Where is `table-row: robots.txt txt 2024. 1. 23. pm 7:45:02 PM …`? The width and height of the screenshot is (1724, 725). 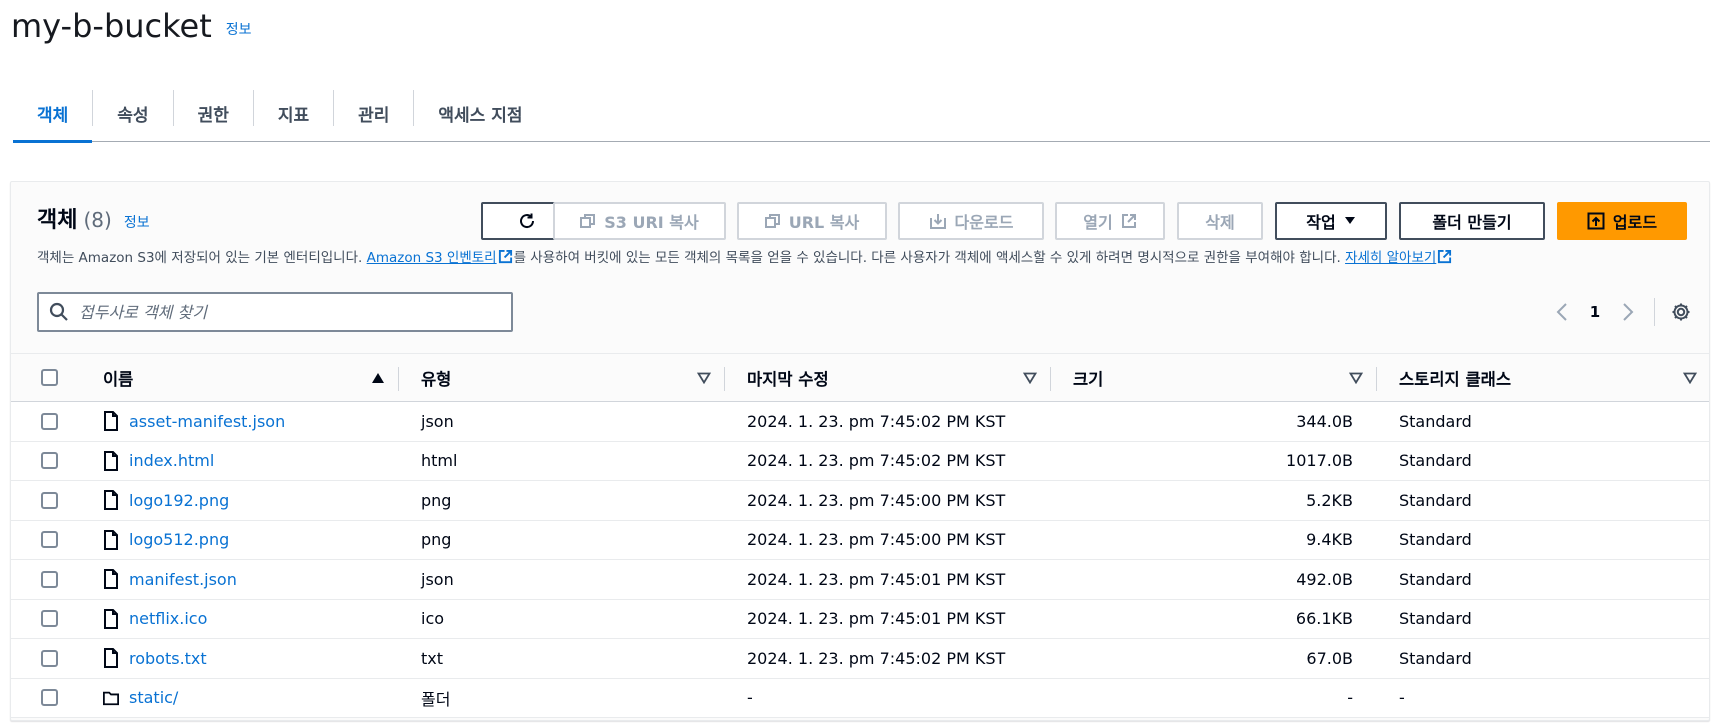
table-row: robots.txt txt 2024. 1. 23. pm 7:45:02 PM … is located at coordinates (860, 659).